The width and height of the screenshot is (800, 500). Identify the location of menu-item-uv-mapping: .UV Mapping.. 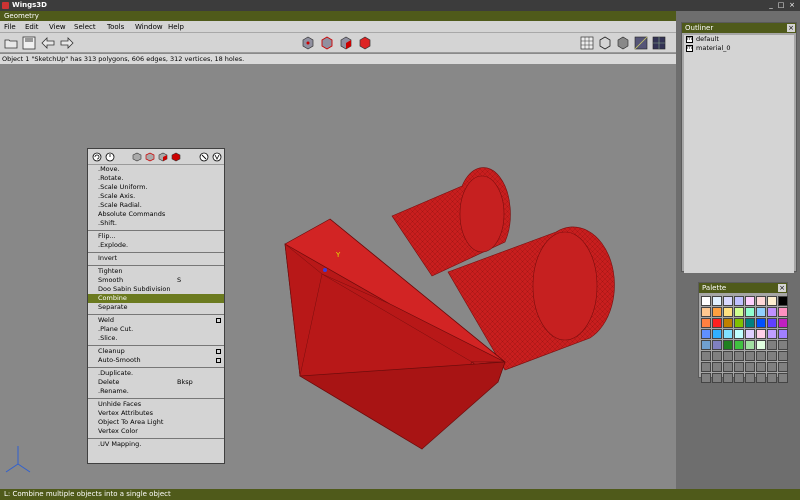
(156, 444).